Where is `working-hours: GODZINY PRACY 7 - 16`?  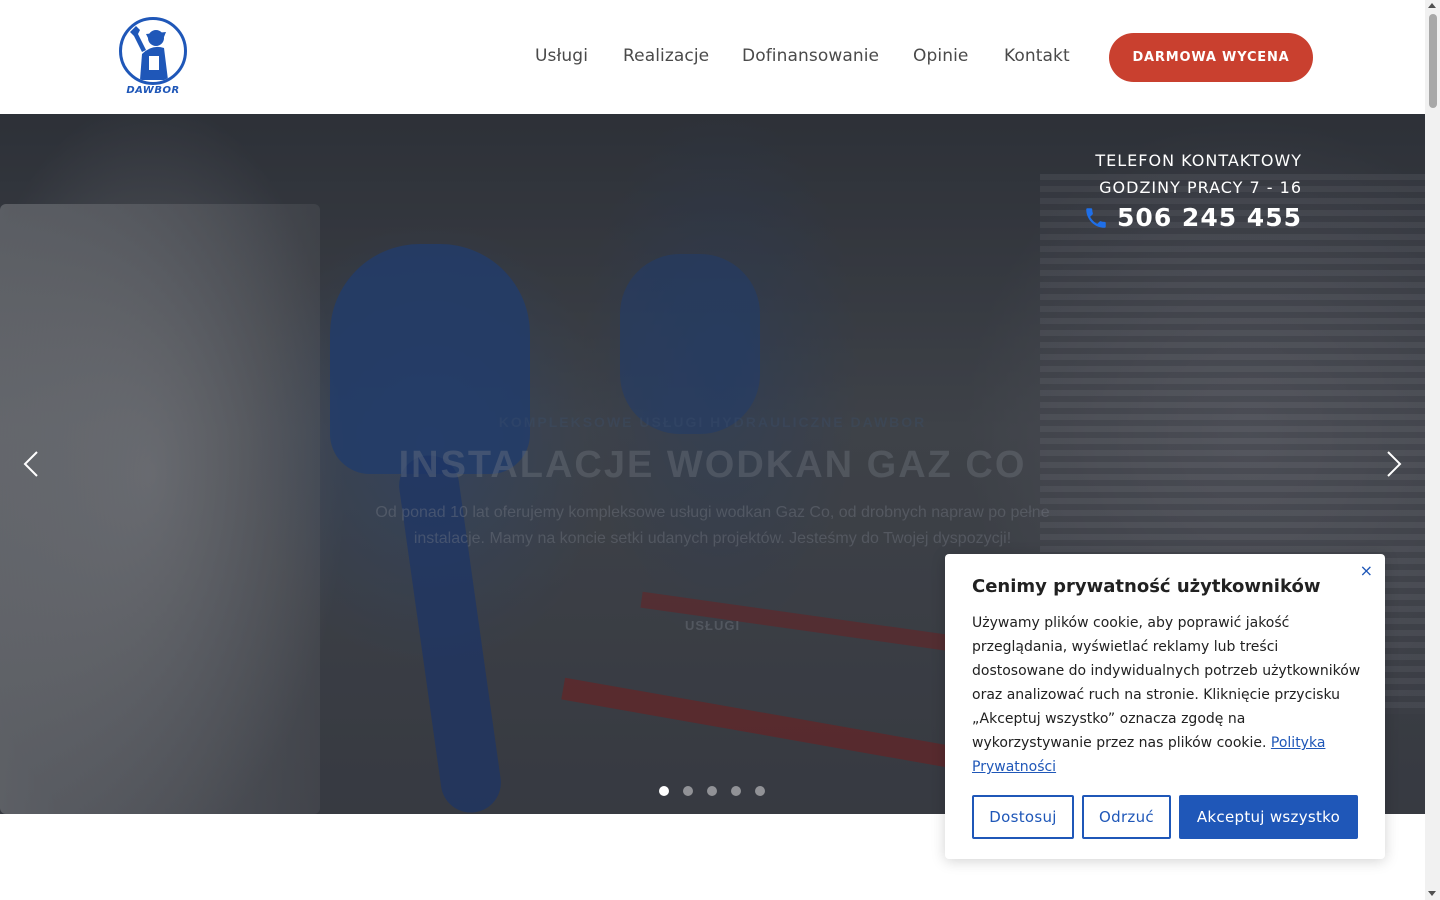 working-hours: GODZINY PRACY 7 - 16 is located at coordinates (1200, 187).